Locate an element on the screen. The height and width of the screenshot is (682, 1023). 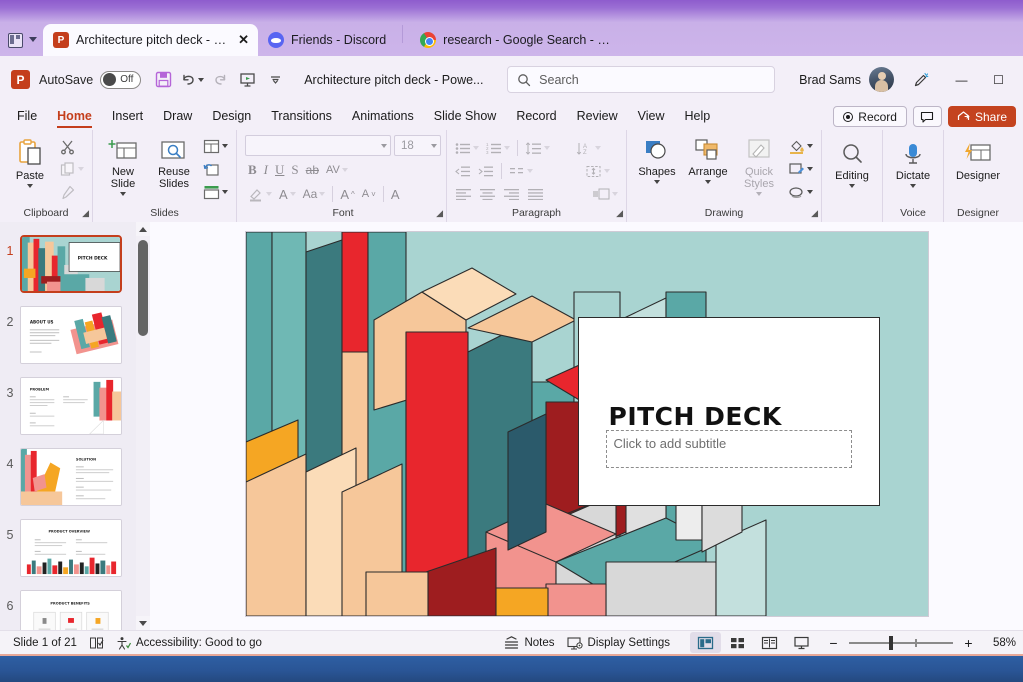
convert-to-smartart-button is located at coordinates (605, 194).